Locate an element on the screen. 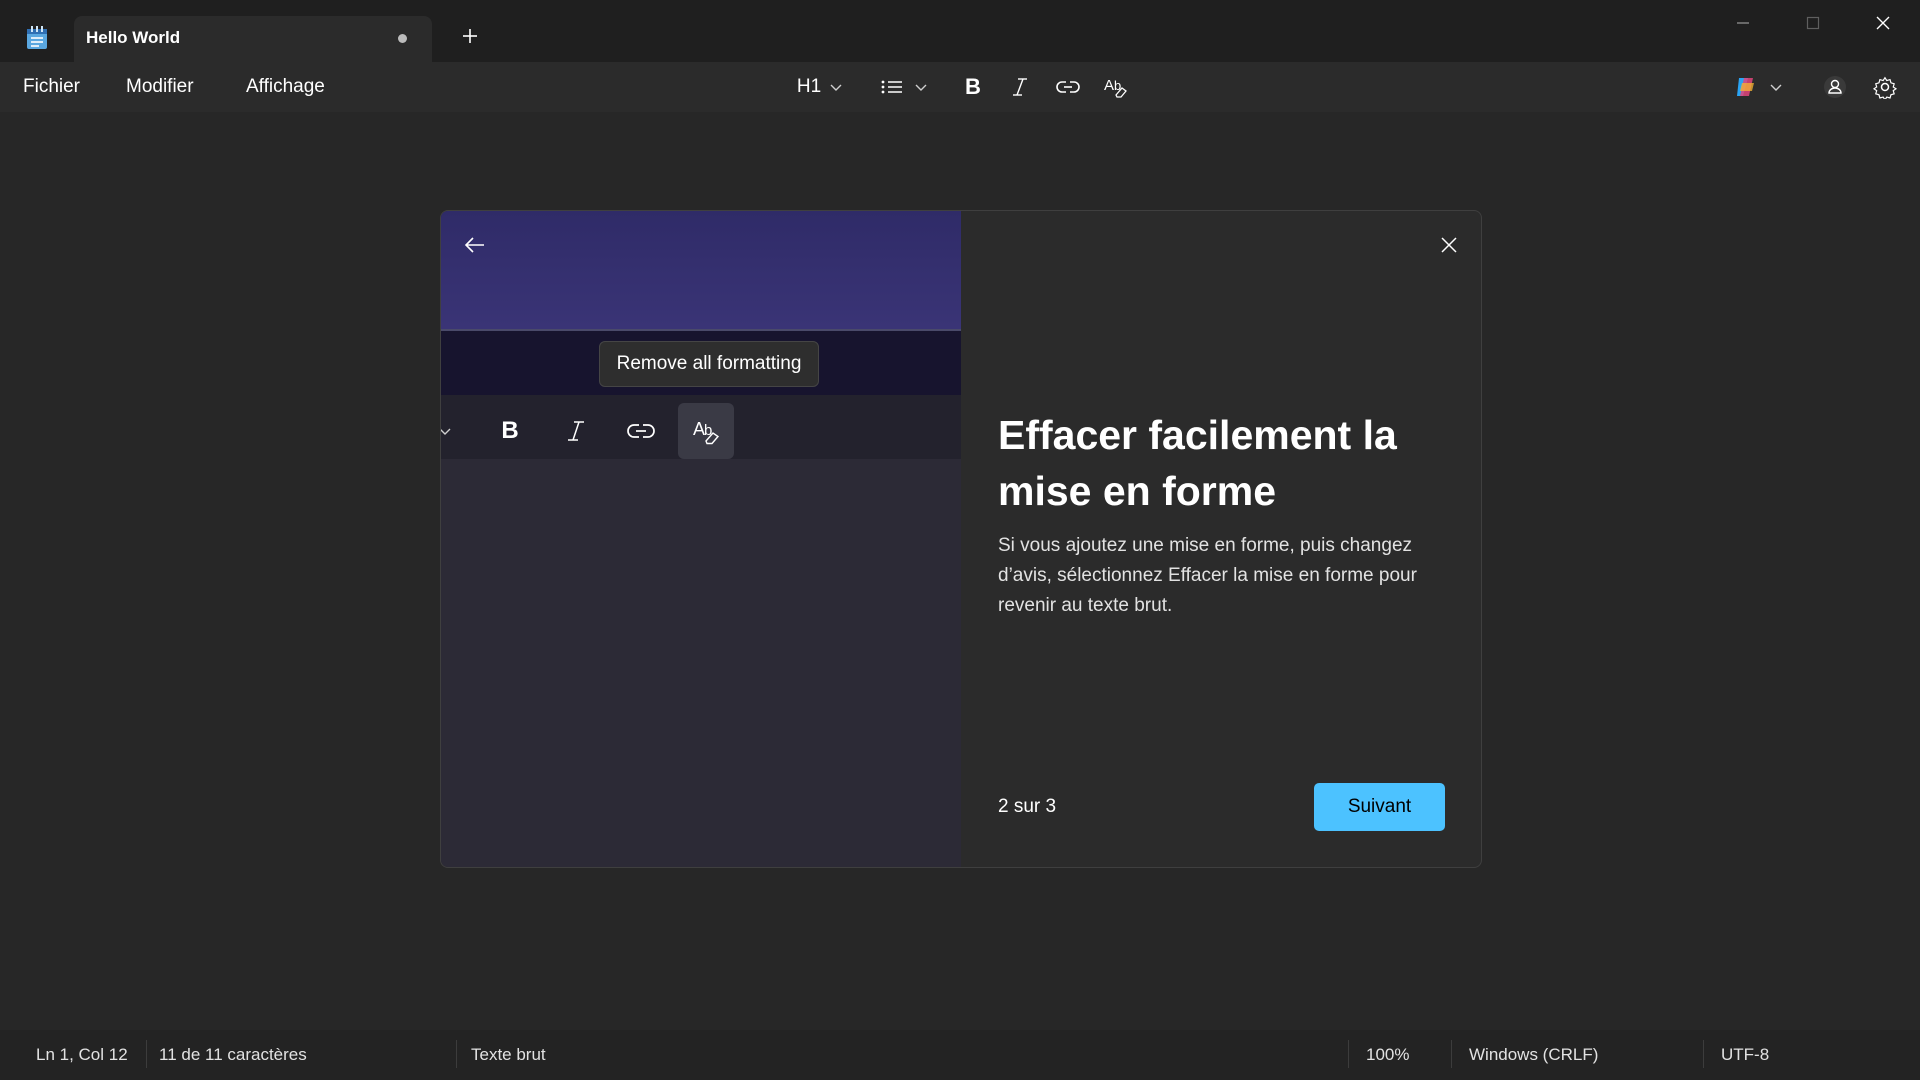 The height and width of the screenshot is (1080, 1920). illustration-bold: B is located at coordinates (510, 431).